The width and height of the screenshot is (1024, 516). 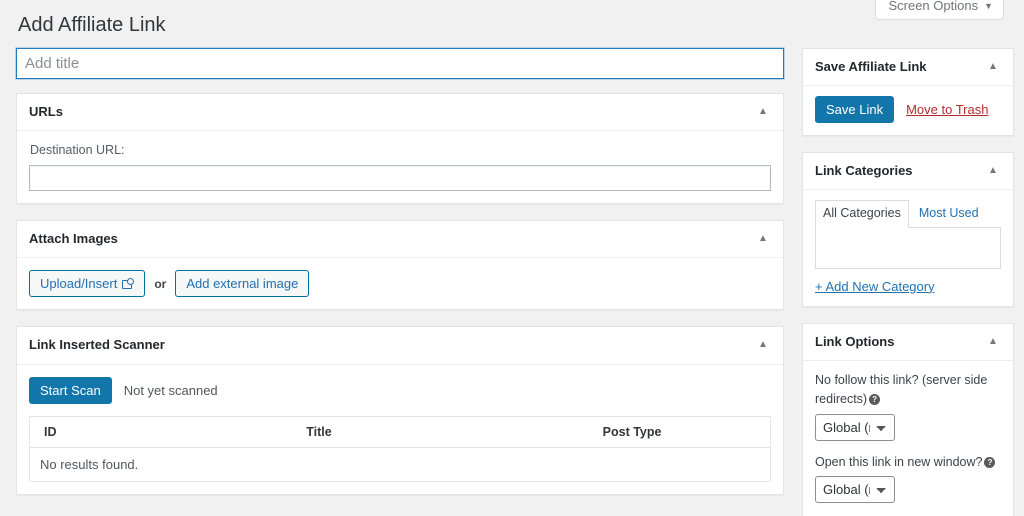 I want to click on scan-status-text: Not yet scanned, so click(x=170, y=390).